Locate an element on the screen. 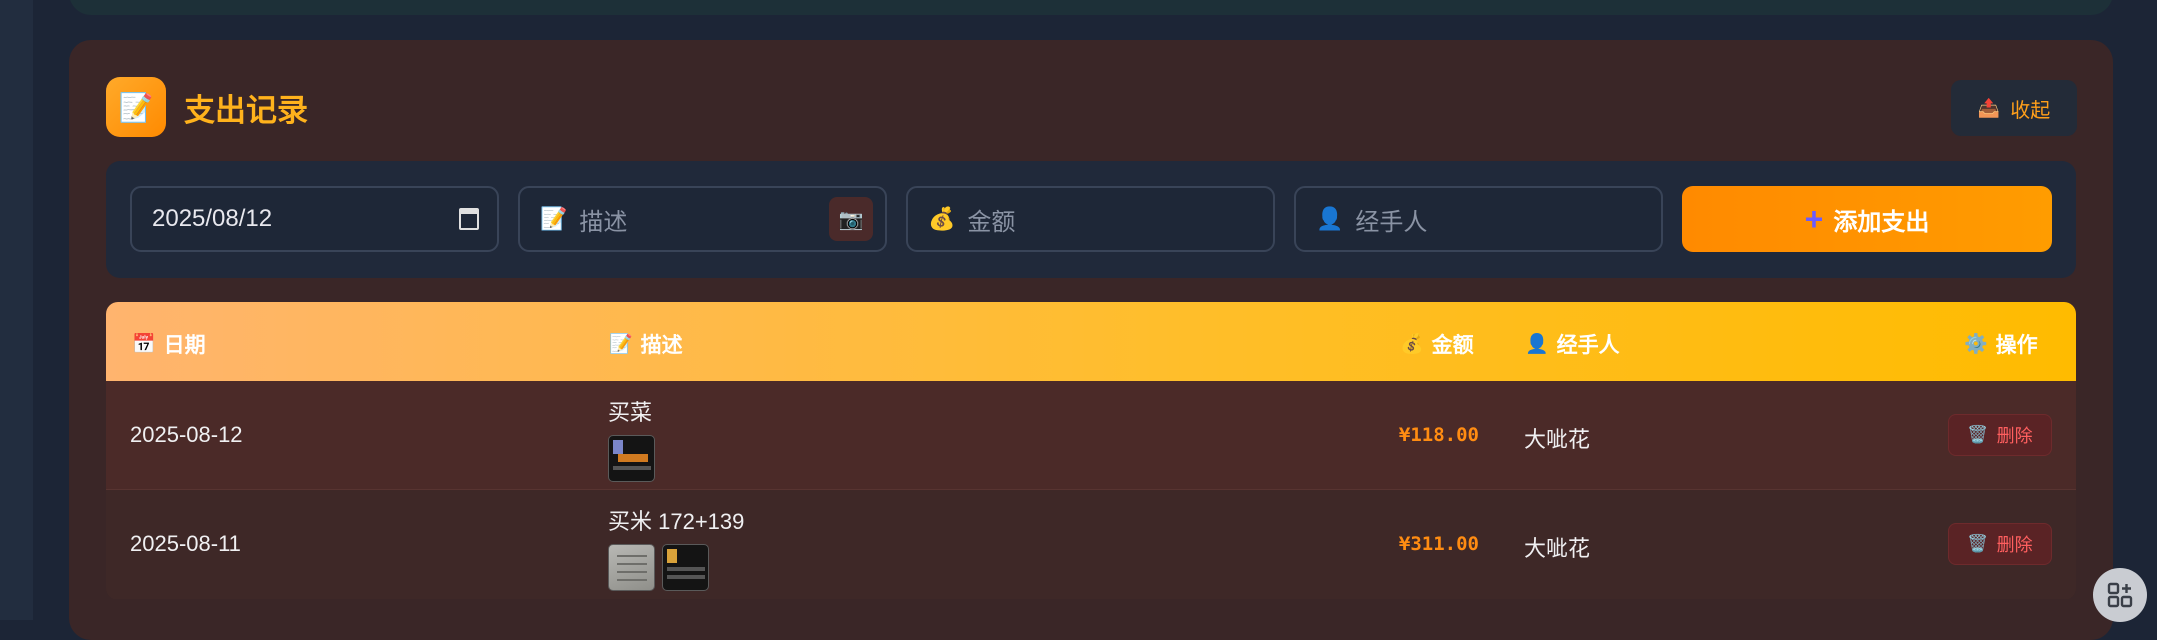 This screenshot has width=2157, height=640. card-header: 📝 支出记录 is located at coordinates (207, 107).